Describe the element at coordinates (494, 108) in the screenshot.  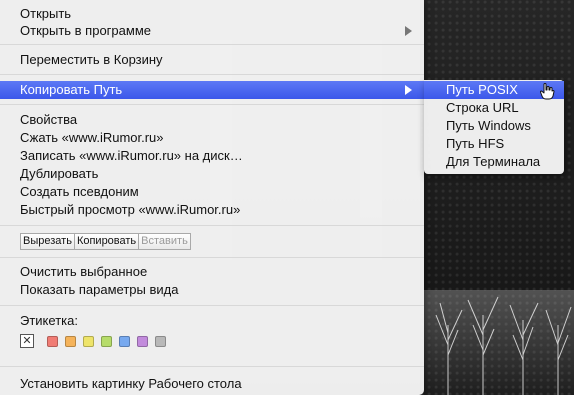
I see `submenu-item-url-string: Строка URL` at that location.